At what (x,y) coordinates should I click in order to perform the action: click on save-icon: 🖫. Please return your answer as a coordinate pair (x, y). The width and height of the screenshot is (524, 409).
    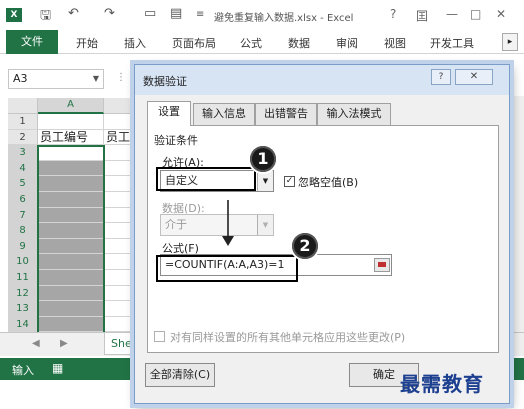
    Looking at the image, I should click on (45, 17).